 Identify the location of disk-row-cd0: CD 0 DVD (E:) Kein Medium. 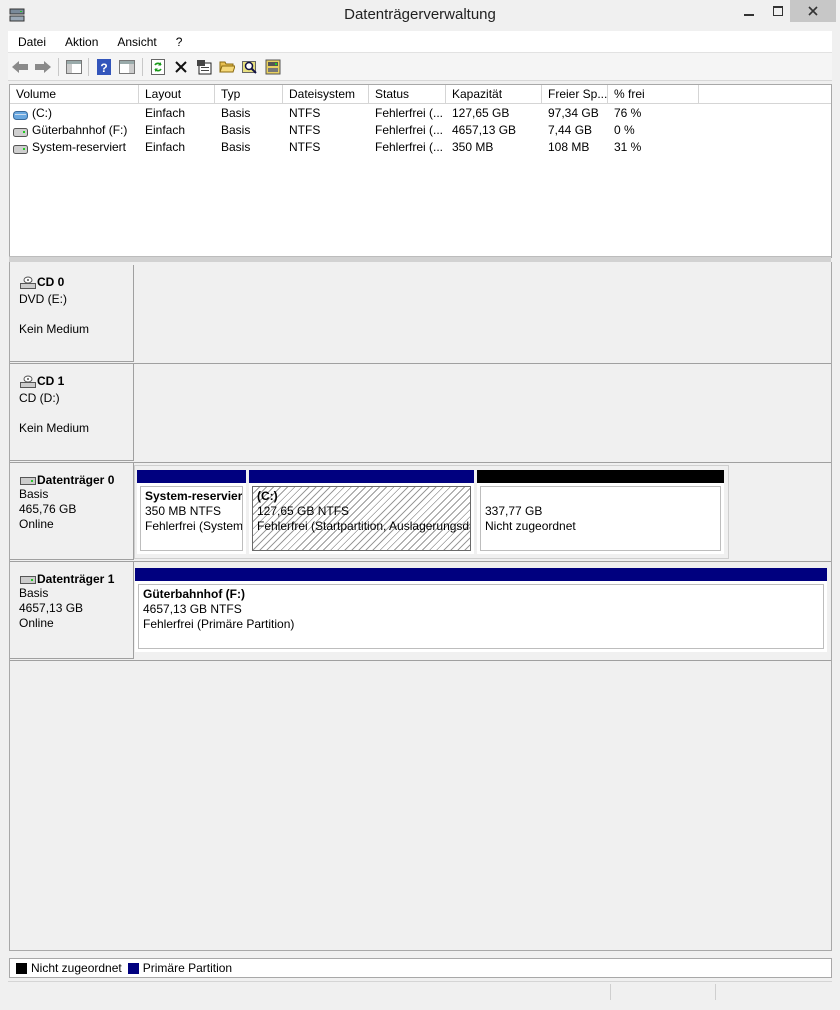
(420, 314).